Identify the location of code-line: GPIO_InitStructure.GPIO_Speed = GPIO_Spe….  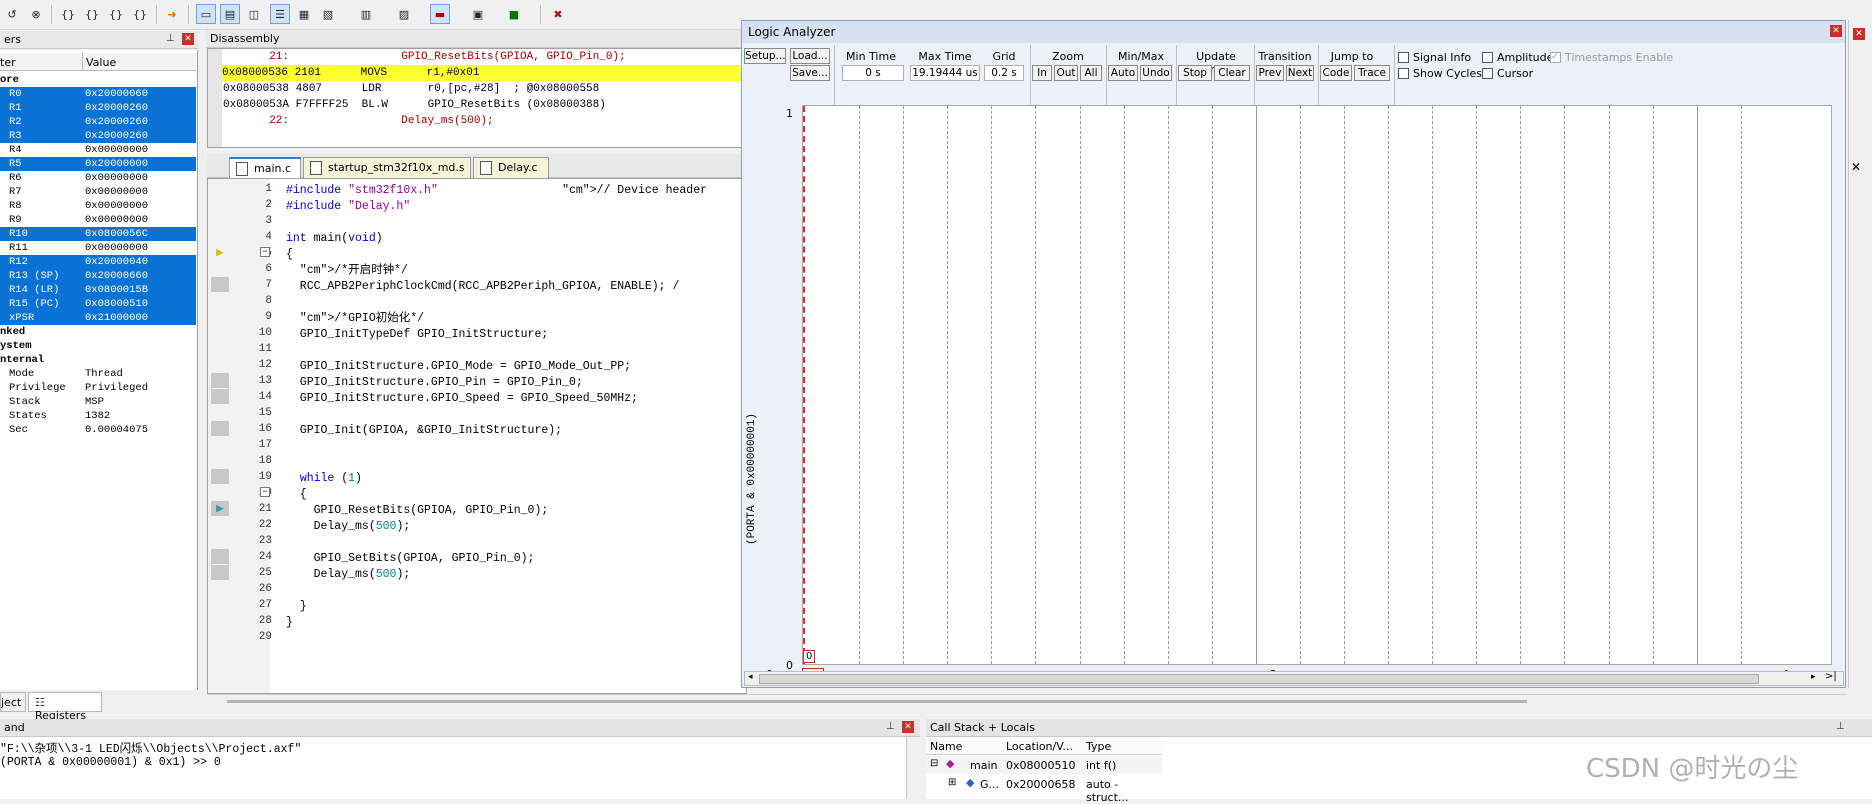
(462, 399).